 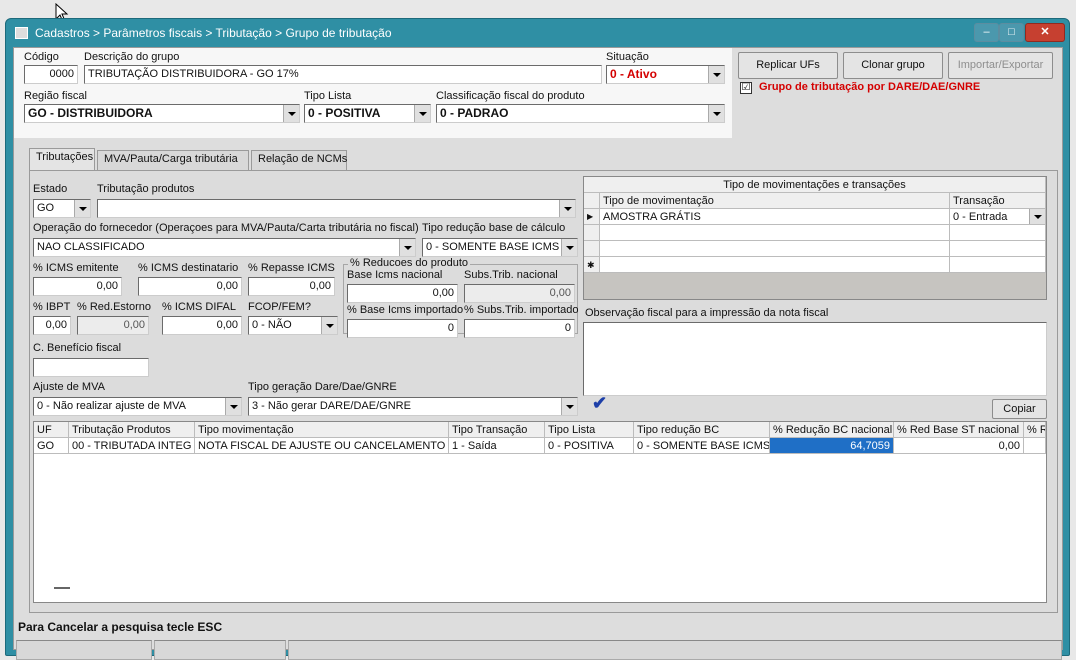 What do you see at coordinates (413, 406) in the screenshot?
I see `tipo-geracao-select: 3 - Não gerar DARE/DAE/GNRE` at bounding box center [413, 406].